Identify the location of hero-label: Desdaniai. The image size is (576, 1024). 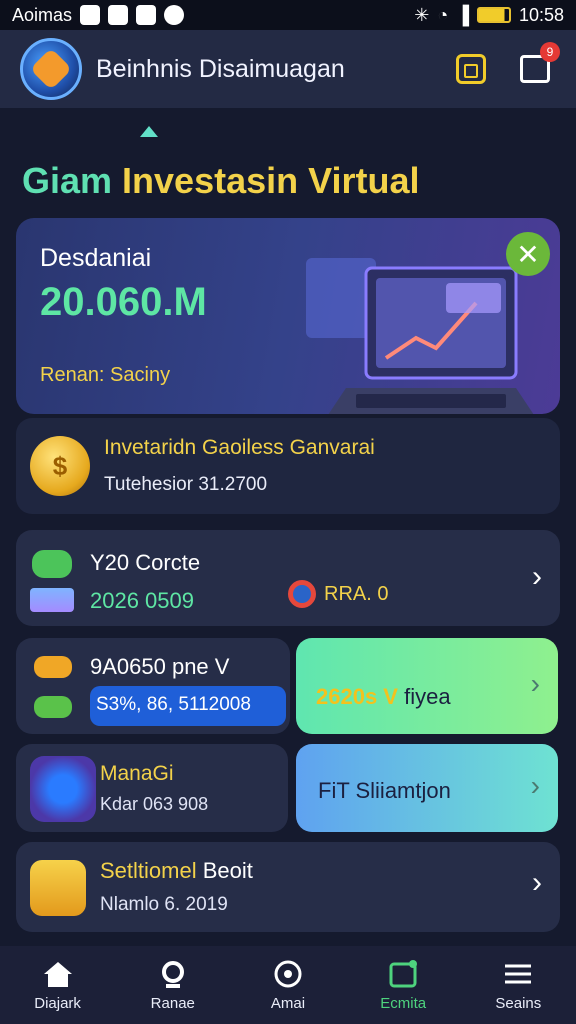
(96, 258).